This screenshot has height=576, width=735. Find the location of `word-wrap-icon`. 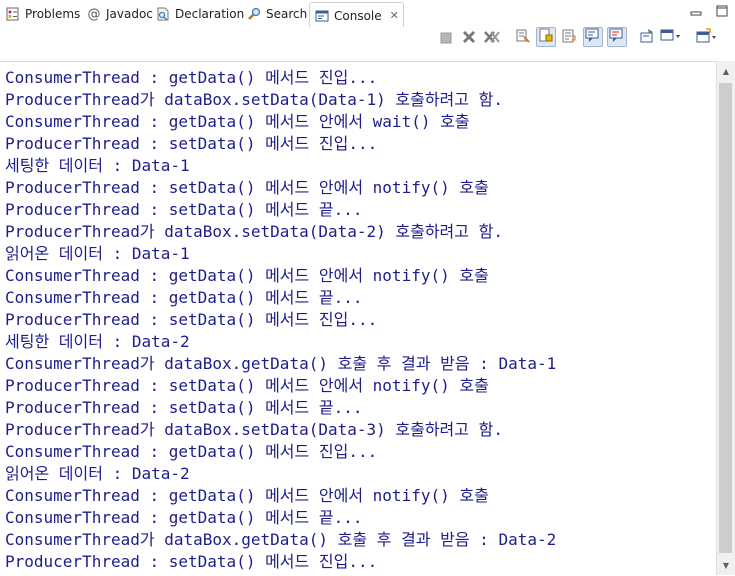

word-wrap-icon is located at coordinates (569, 38).